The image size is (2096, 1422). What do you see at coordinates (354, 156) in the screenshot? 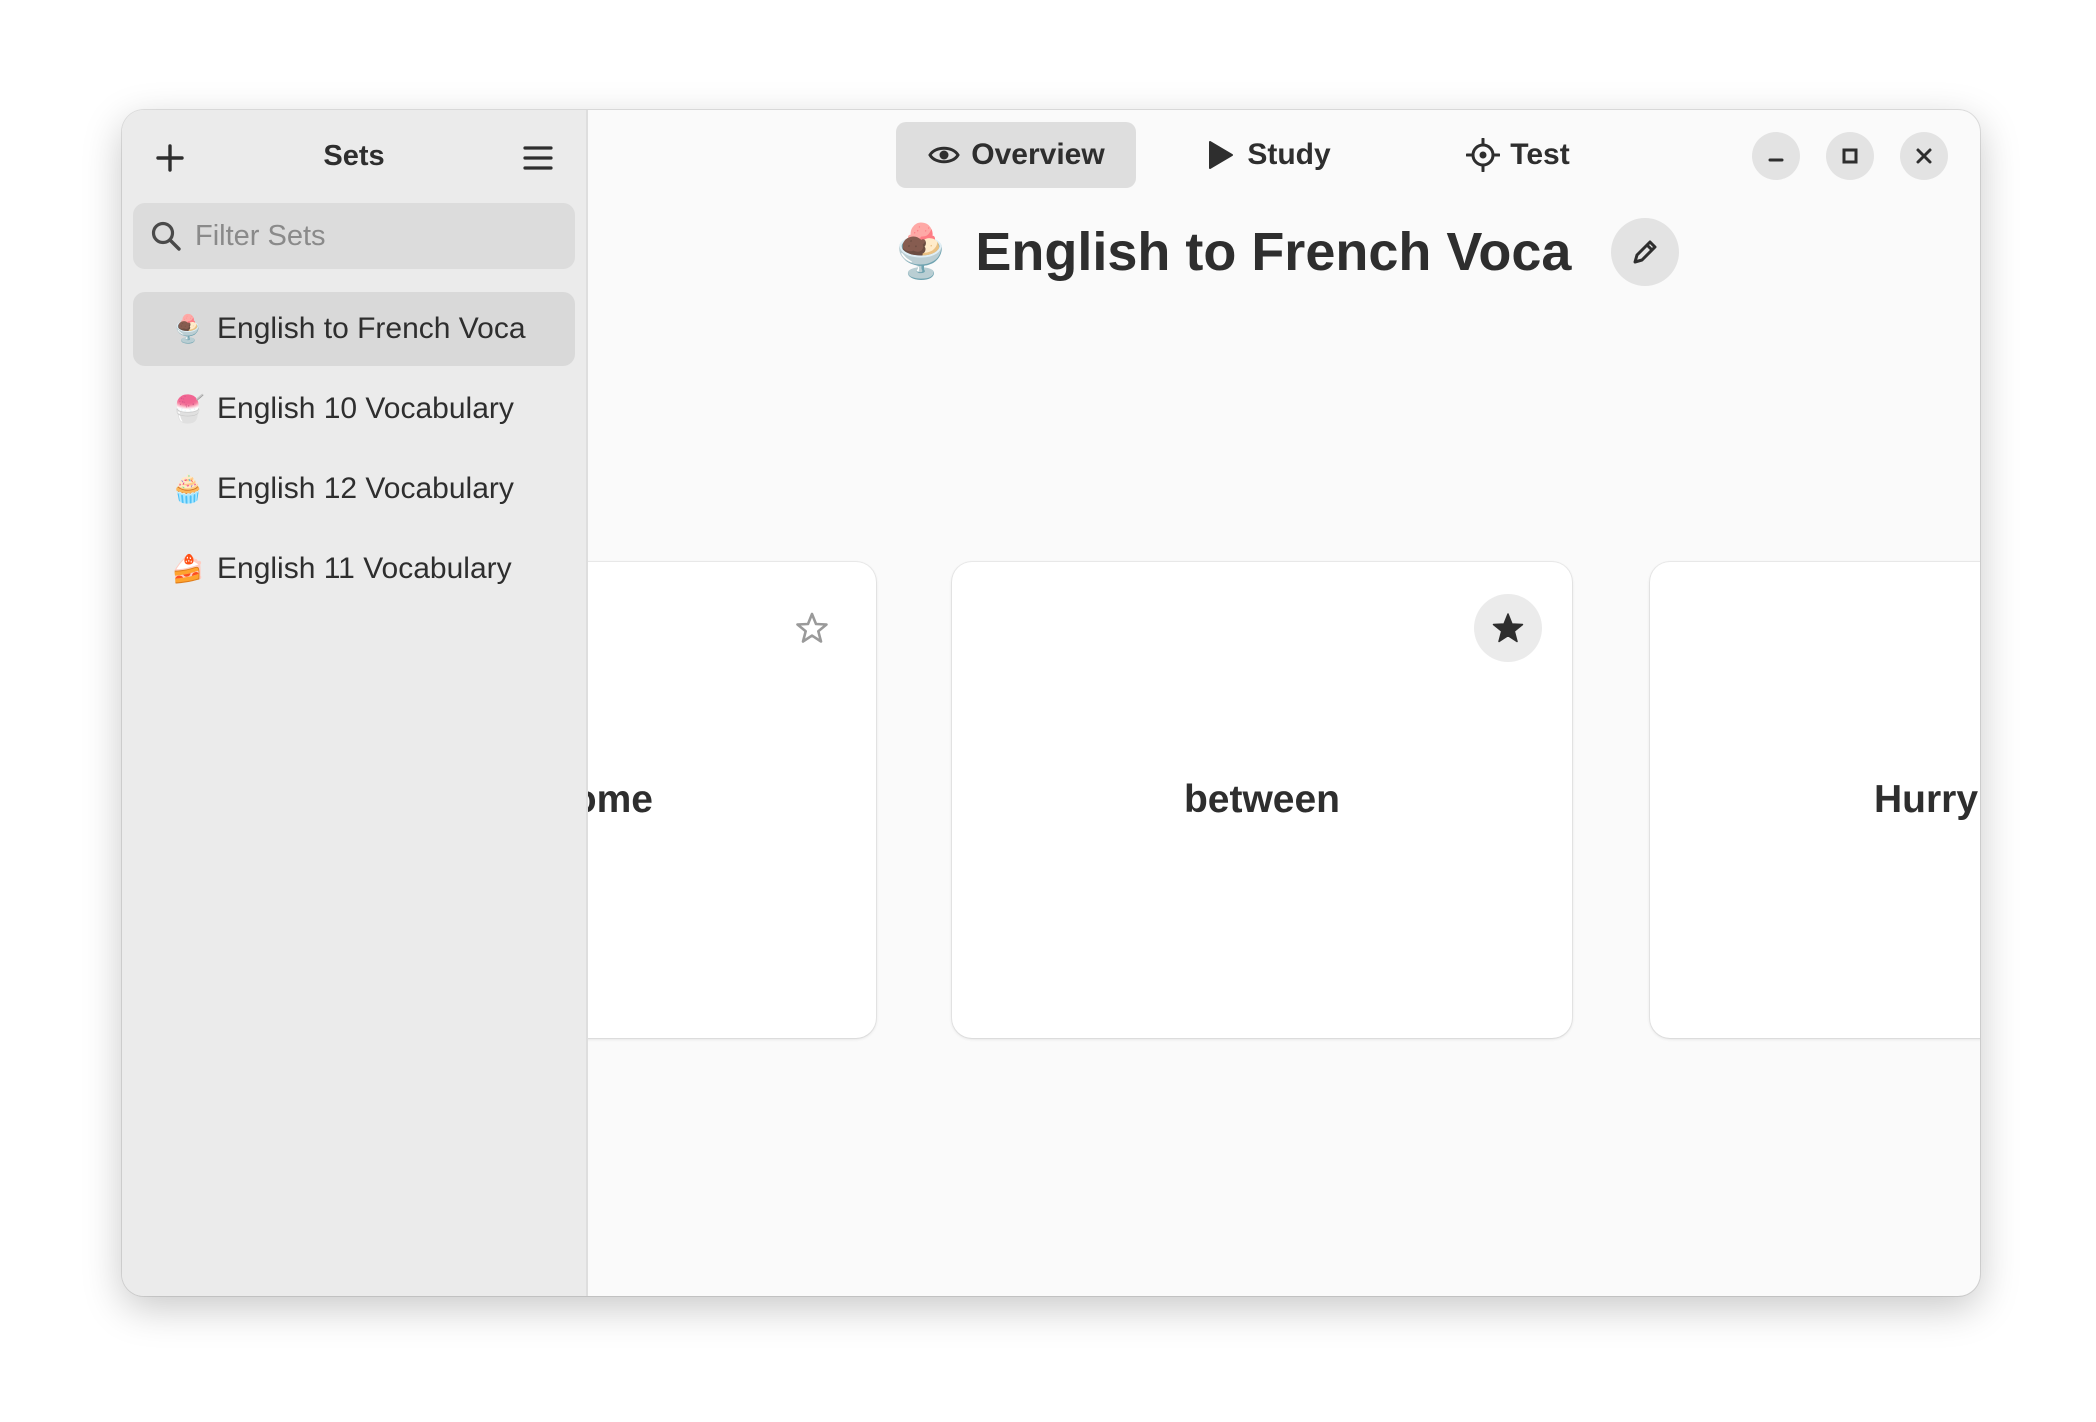
I see `sidebar-header: Sets` at bounding box center [354, 156].